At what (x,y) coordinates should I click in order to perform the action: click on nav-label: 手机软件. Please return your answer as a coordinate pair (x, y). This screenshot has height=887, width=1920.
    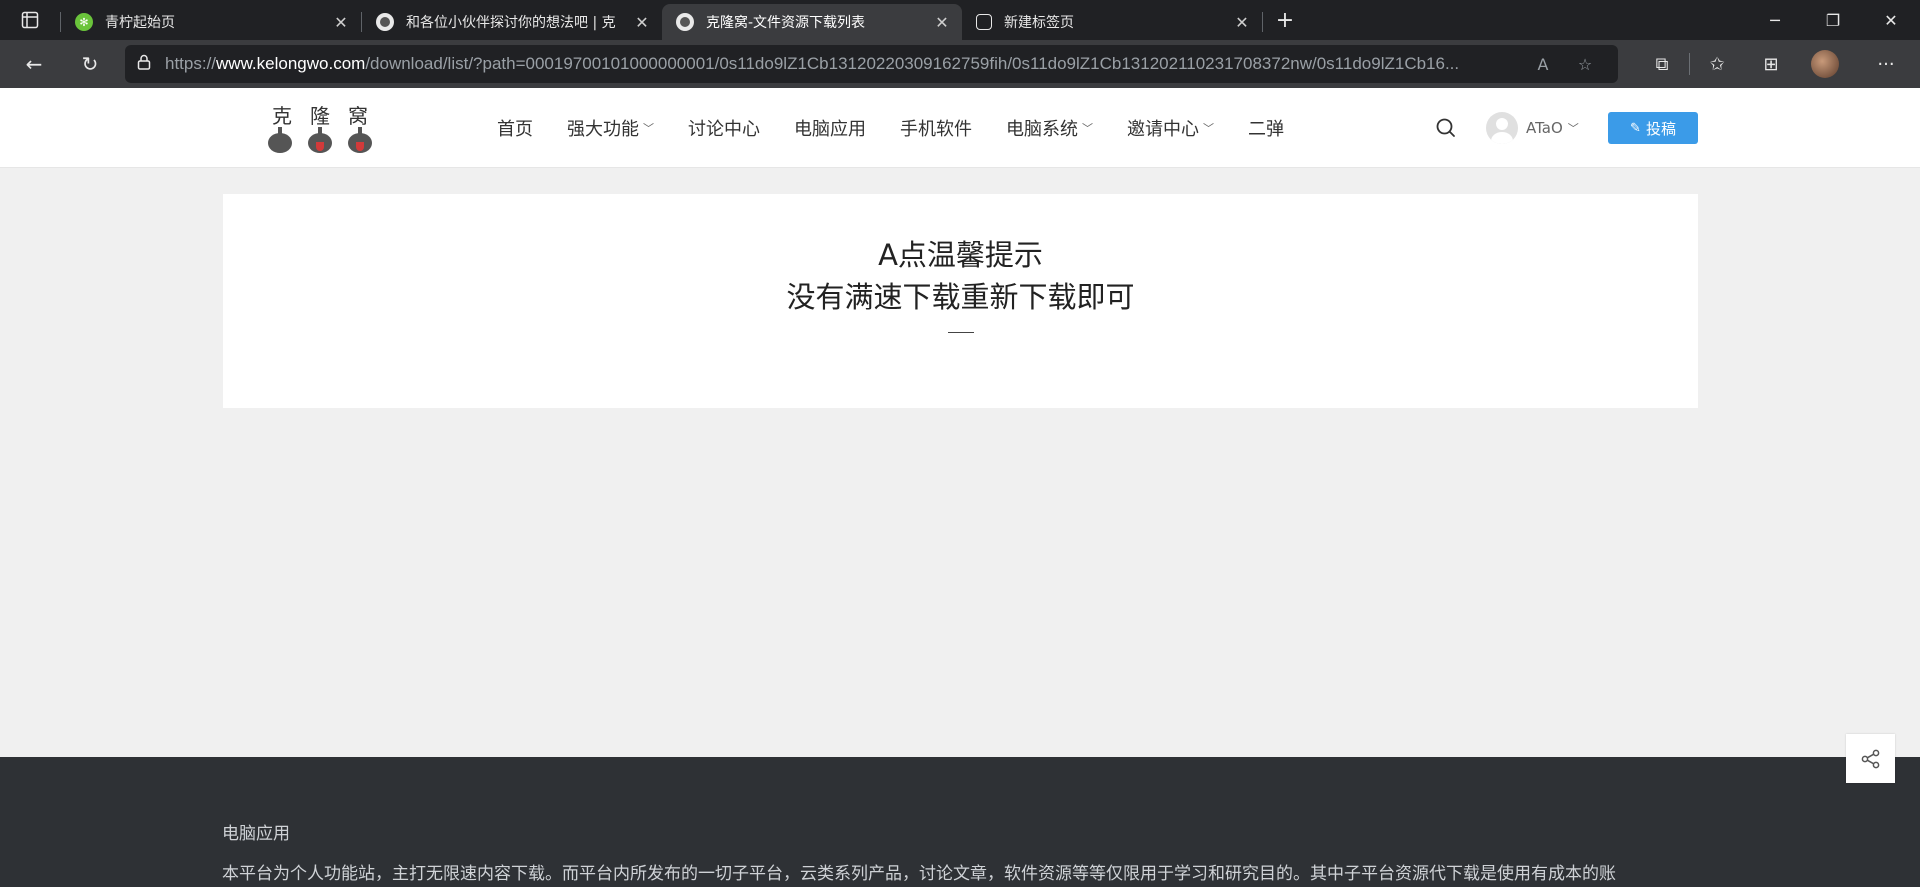
    Looking at the image, I should click on (936, 129).